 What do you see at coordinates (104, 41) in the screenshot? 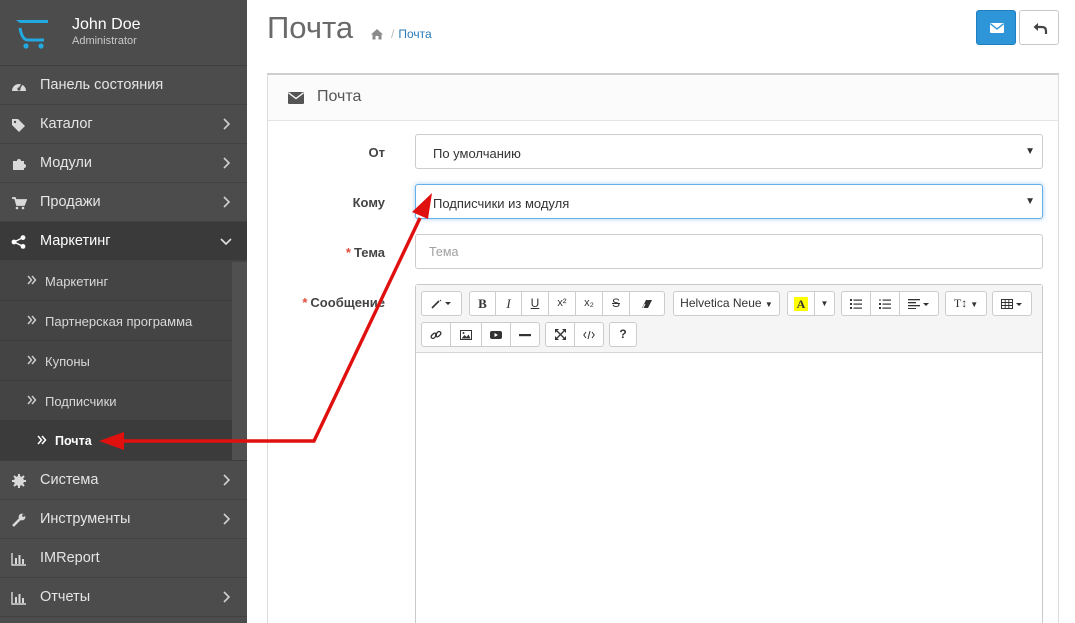
I see `user-role: Administrator` at bounding box center [104, 41].